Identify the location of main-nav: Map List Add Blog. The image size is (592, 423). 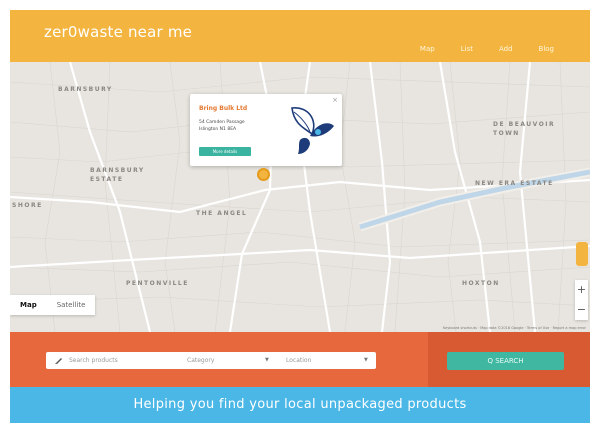
(487, 49).